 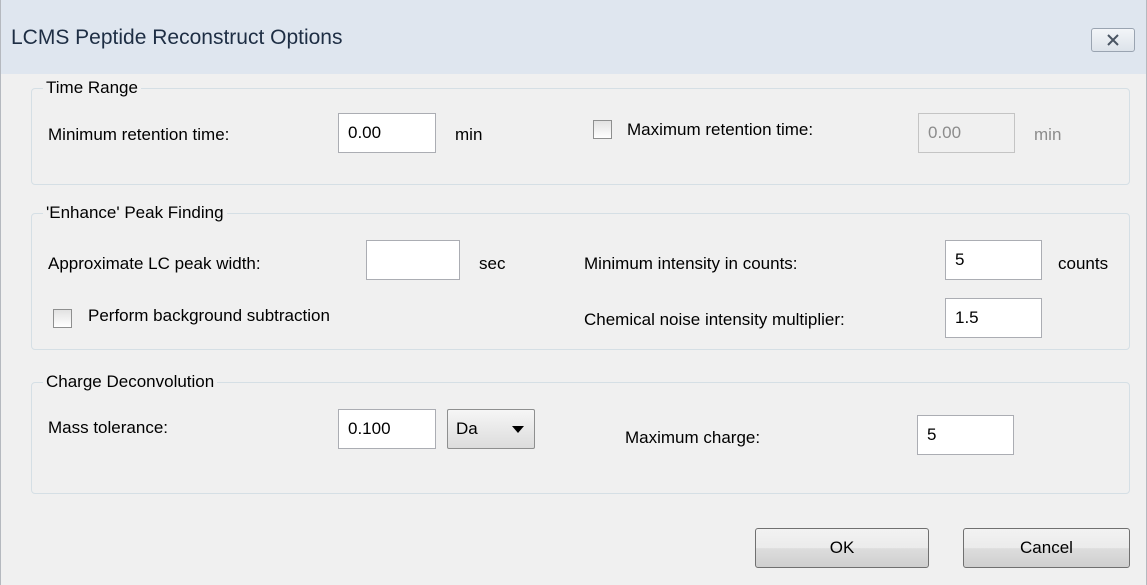 What do you see at coordinates (387, 133) in the screenshot?
I see `min-retention-time-input` at bounding box center [387, 133].